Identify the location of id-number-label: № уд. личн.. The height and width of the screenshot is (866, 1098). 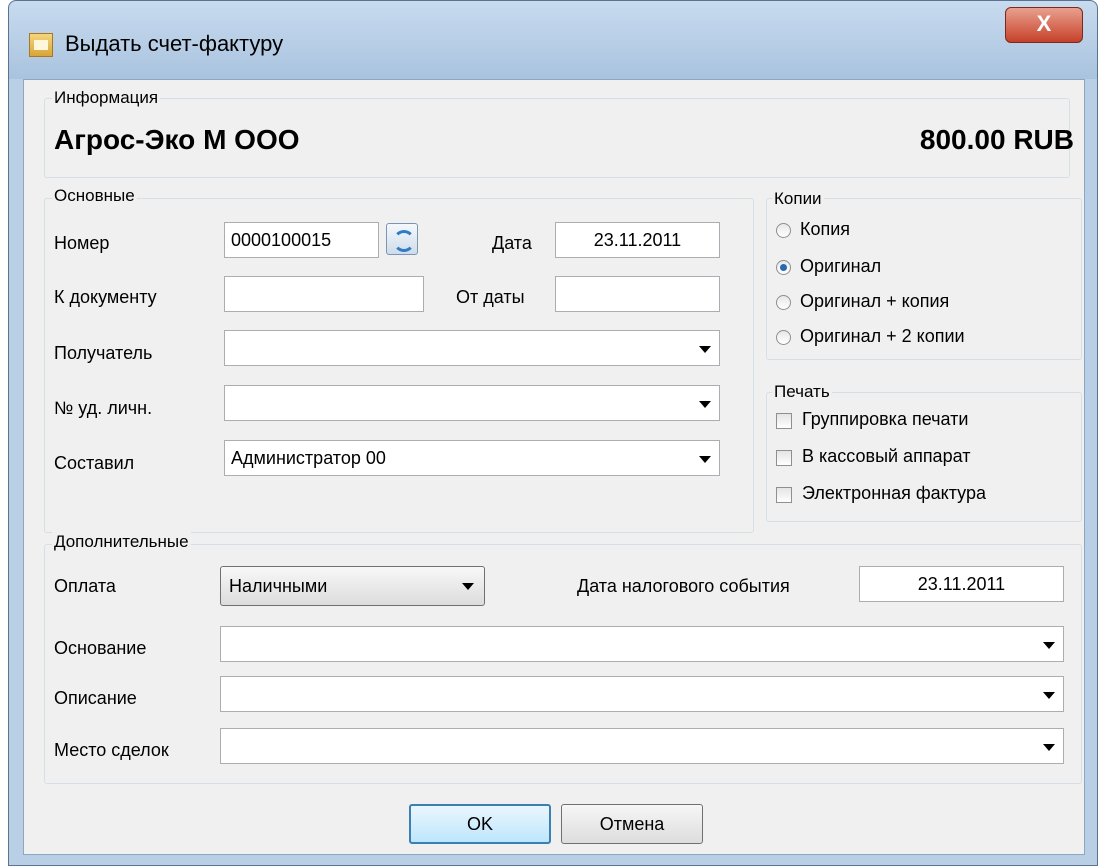
(103, 408).